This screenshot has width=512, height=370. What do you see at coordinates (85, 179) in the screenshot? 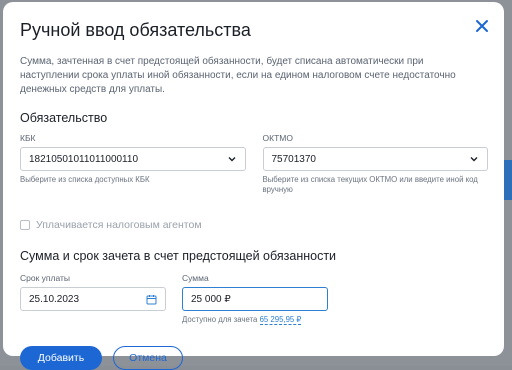
I see `kbk-hint: Выберите из списка доступных КБК` at bounding box center [85, 179].